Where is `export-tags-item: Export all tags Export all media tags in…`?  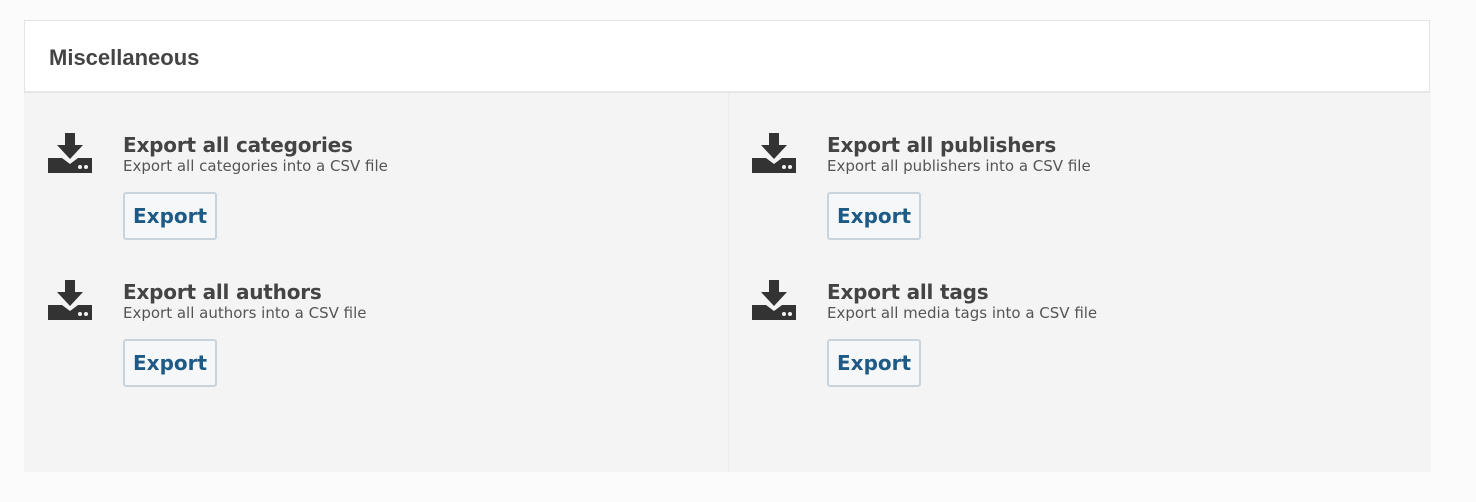 export-tags-item: Export all tags Export all media tags in… is located at coordinates (1052, 340).